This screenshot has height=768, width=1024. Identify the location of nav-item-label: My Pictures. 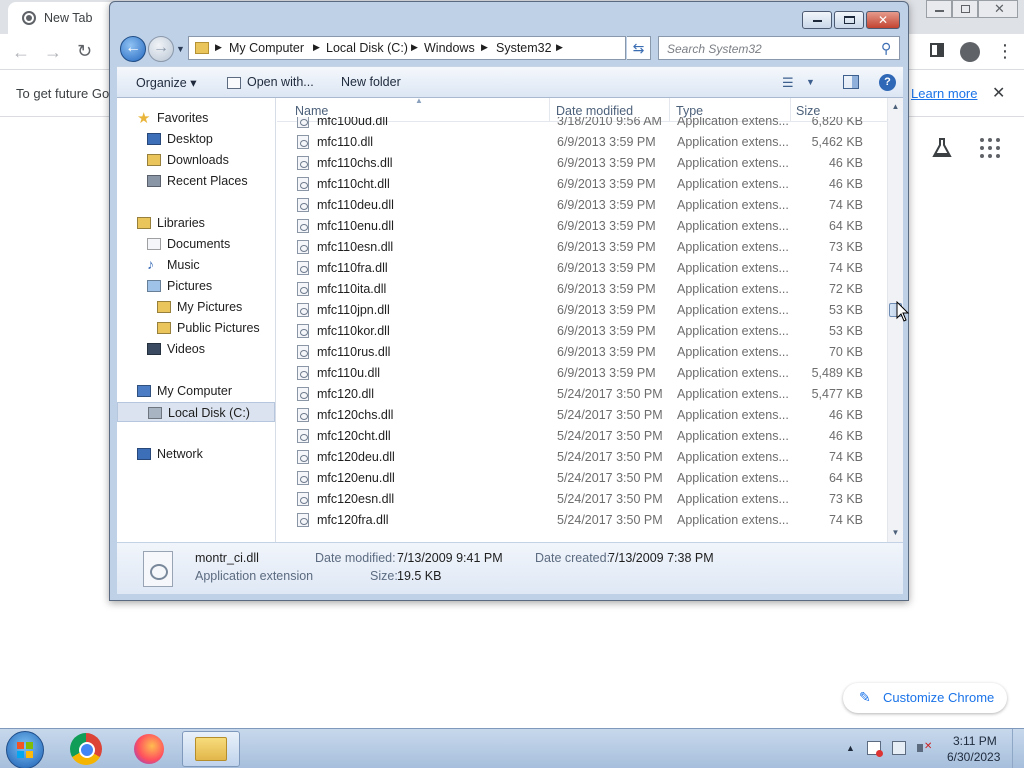
(210, 307).